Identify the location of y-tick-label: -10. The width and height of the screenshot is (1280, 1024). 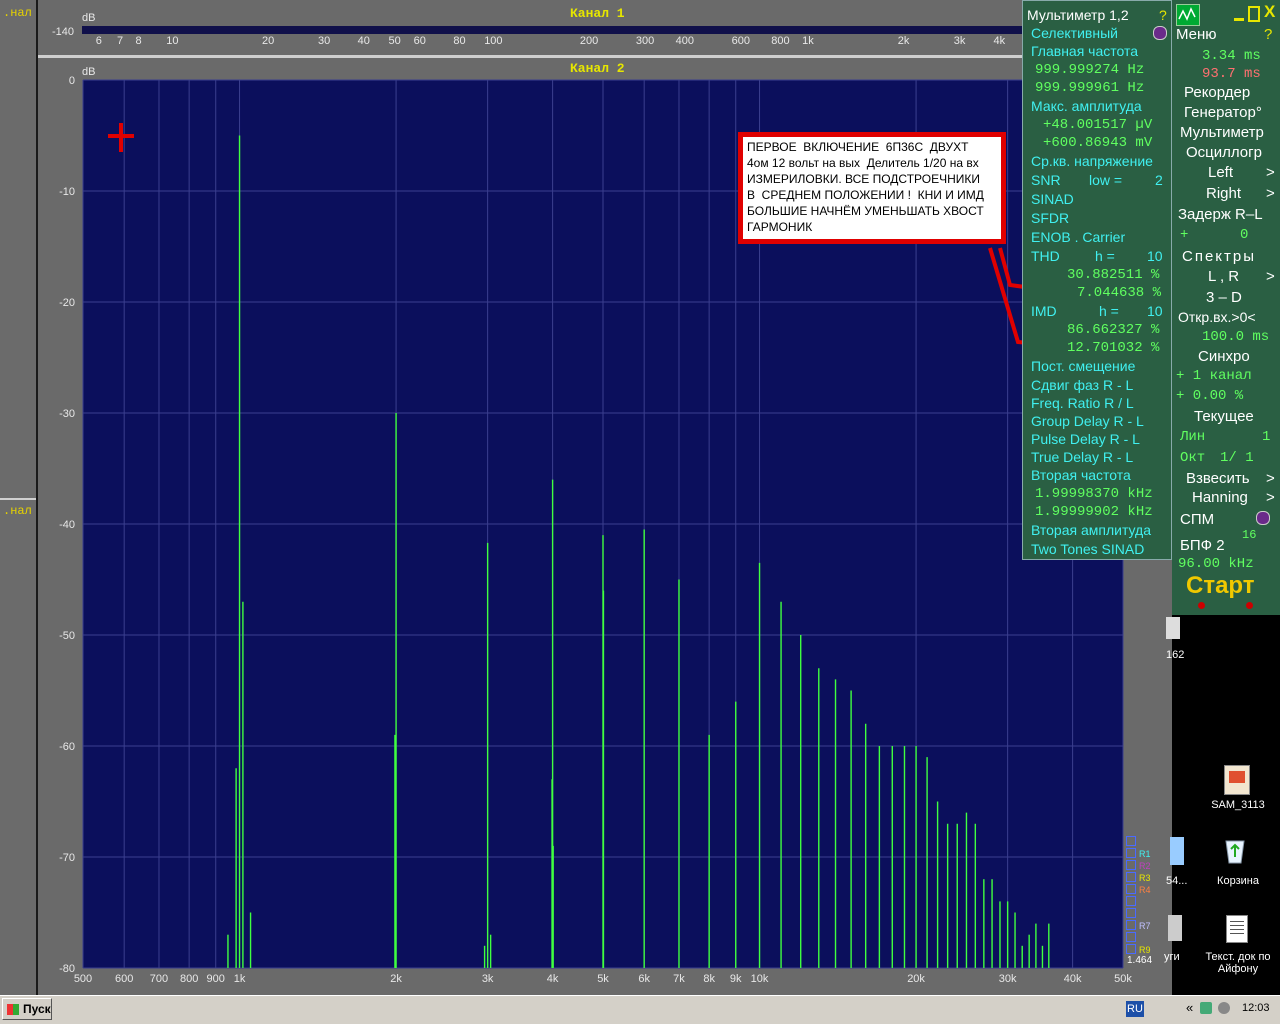
(67, 192).